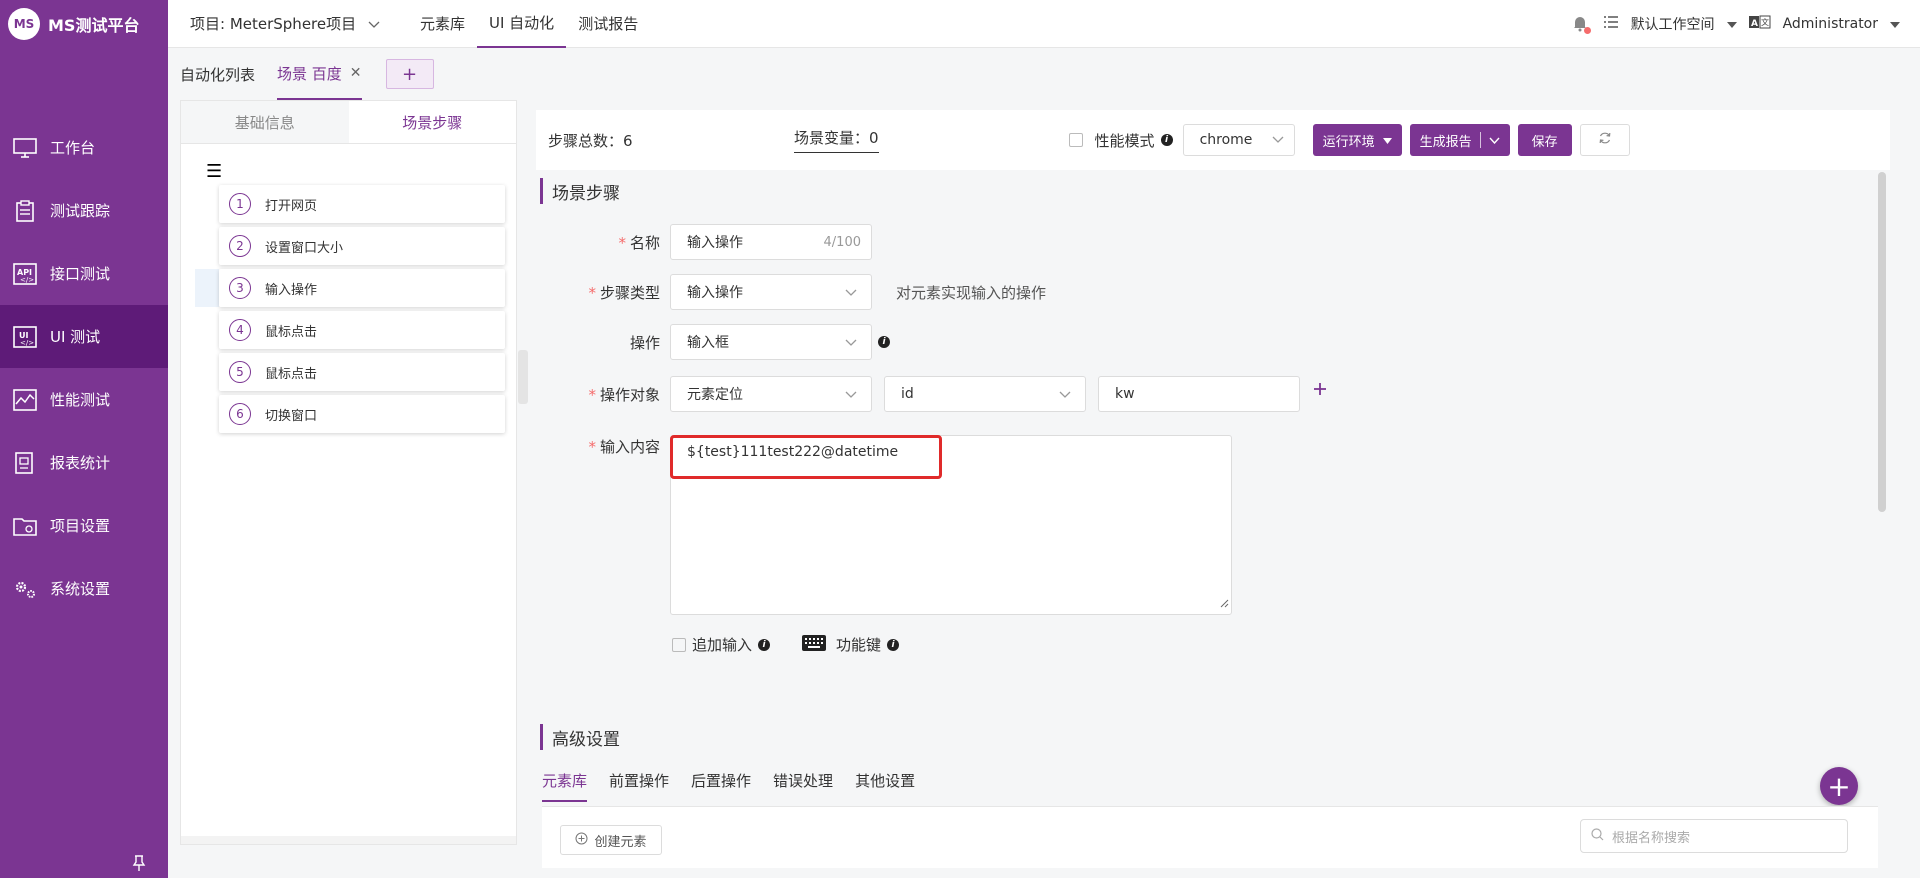  I want to click on step-item: 2 设置窗口大小, so click(362, 246).